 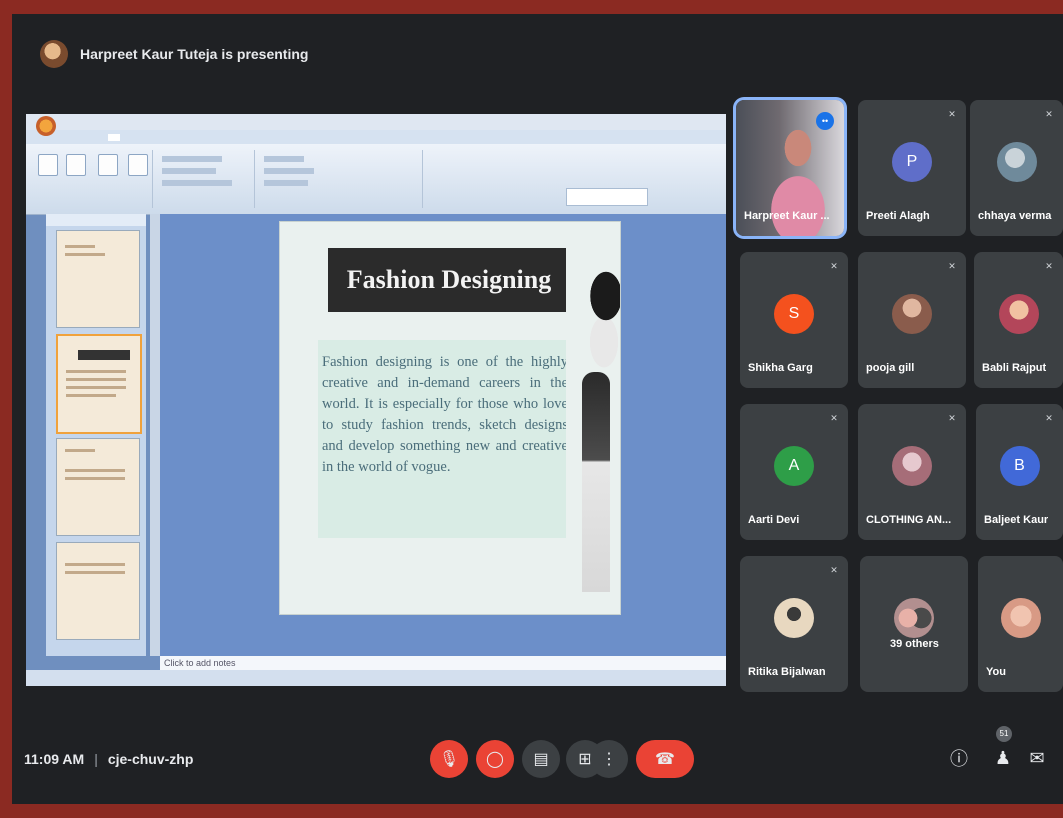 What do you see at coordinates (825, 121) in the screenshot?
I see `speaking-indicator-icon: ••` at bounding box center [825, 121].